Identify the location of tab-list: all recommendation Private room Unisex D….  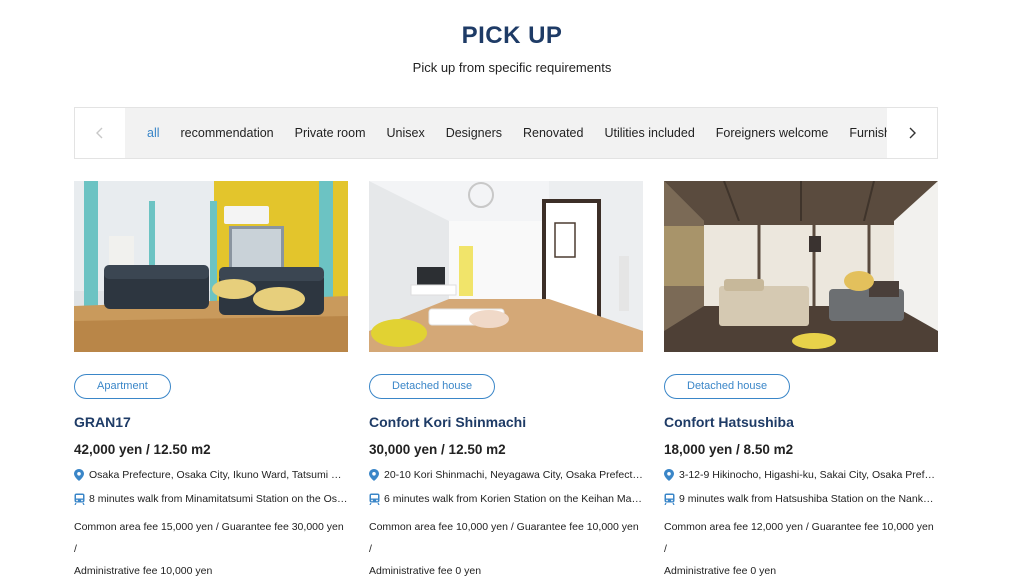
(506, 133).